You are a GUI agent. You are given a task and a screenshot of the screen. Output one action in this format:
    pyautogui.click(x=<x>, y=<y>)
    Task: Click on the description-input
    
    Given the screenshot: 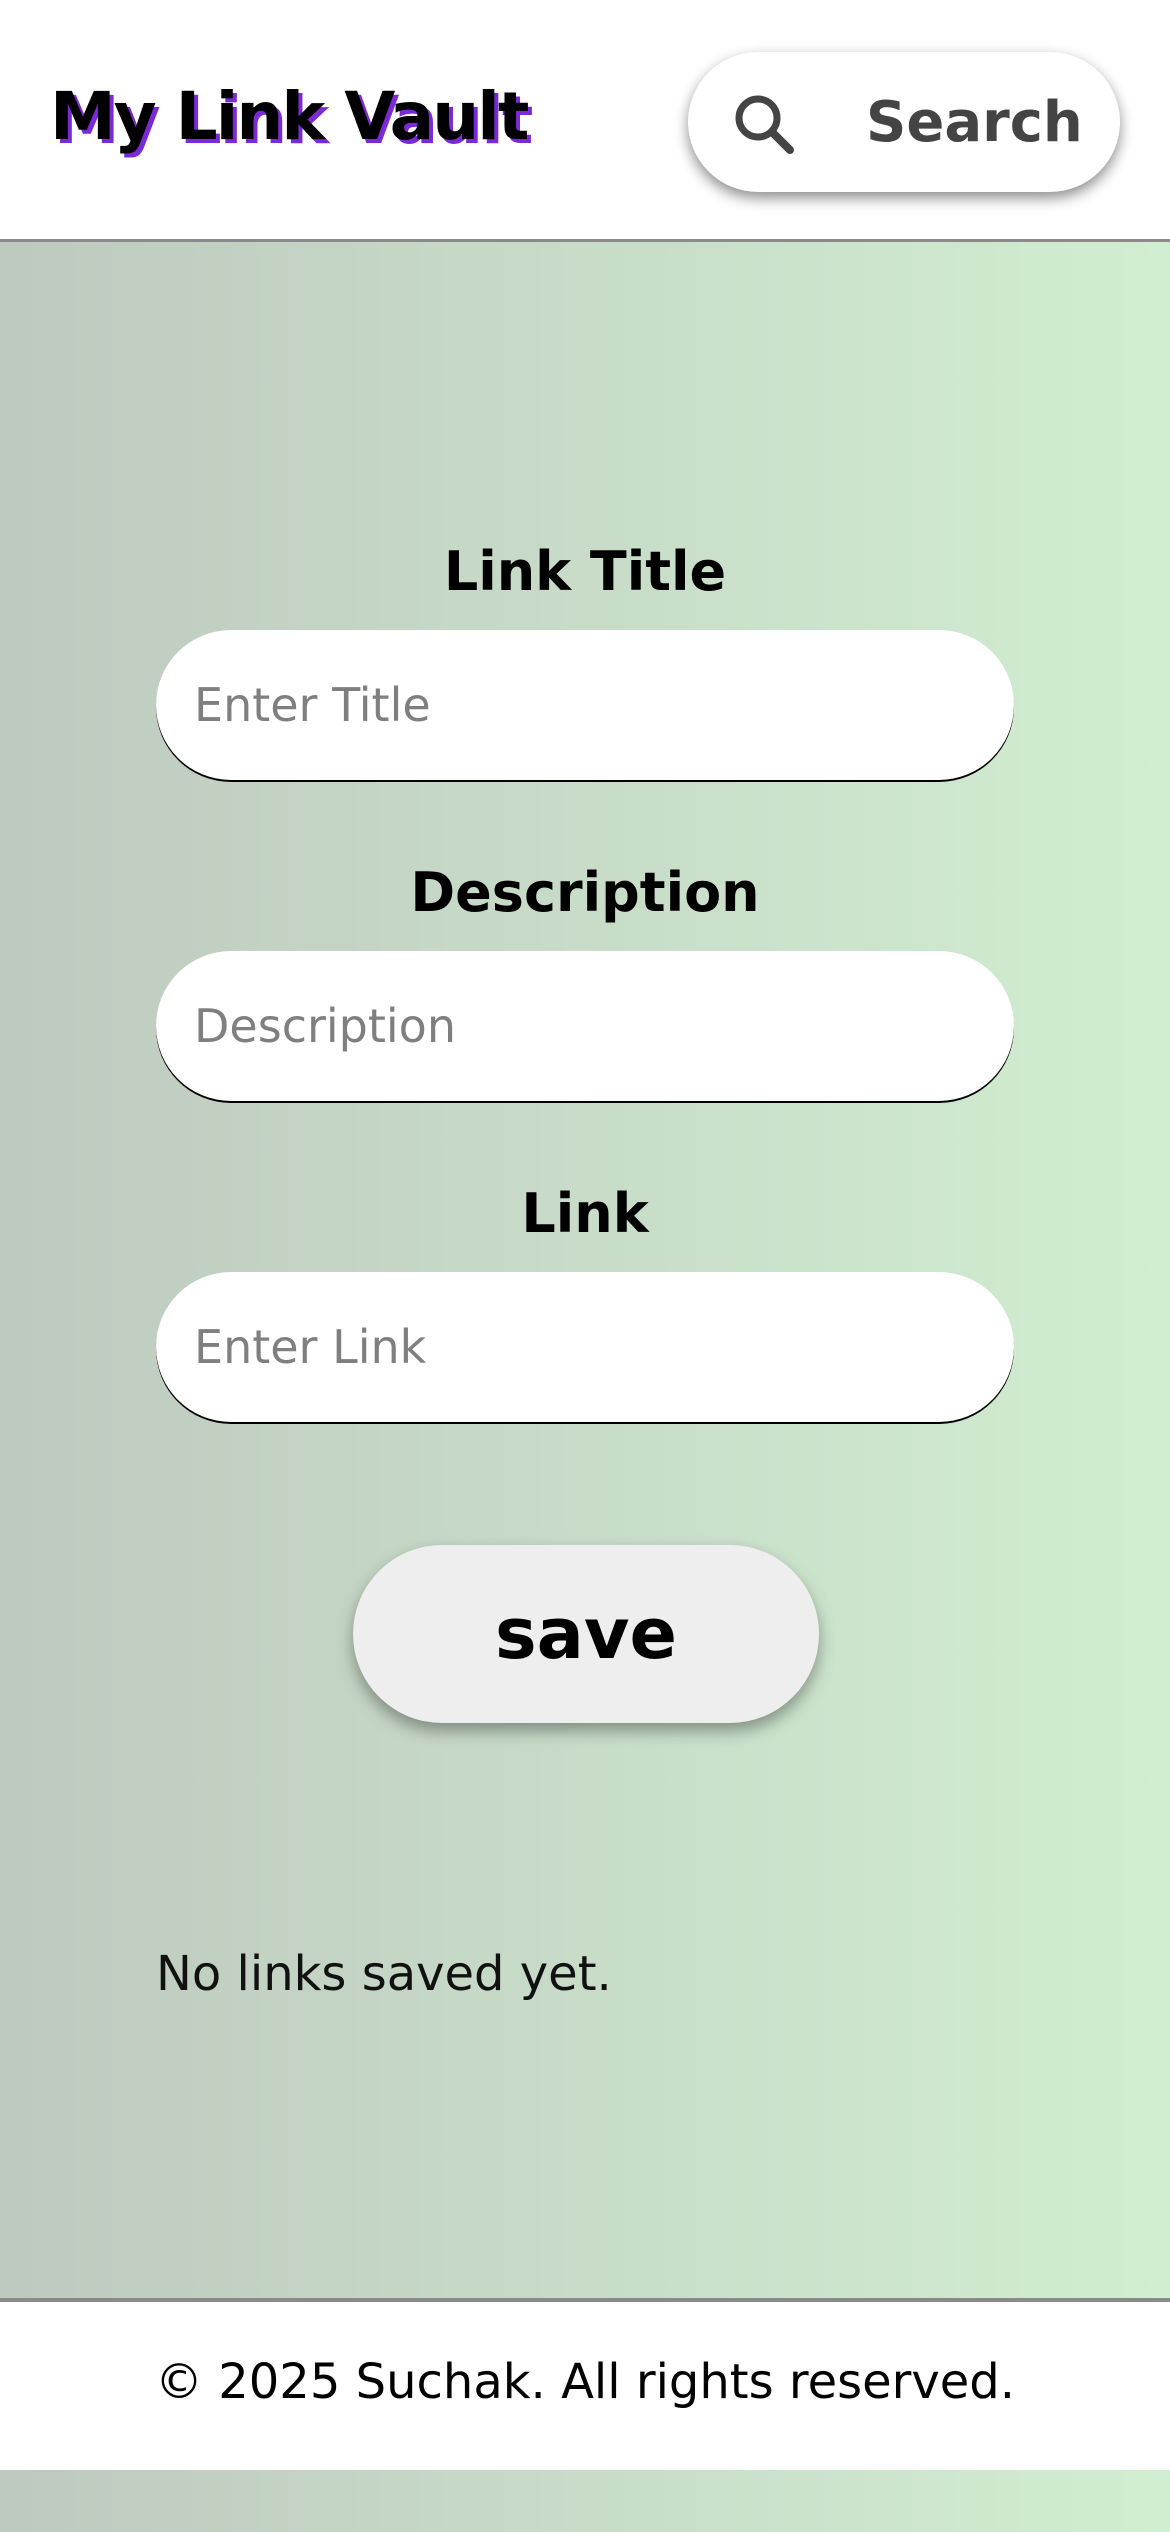 What is the action you would take?
    pyautogui.click(x=585, y=1026)
    